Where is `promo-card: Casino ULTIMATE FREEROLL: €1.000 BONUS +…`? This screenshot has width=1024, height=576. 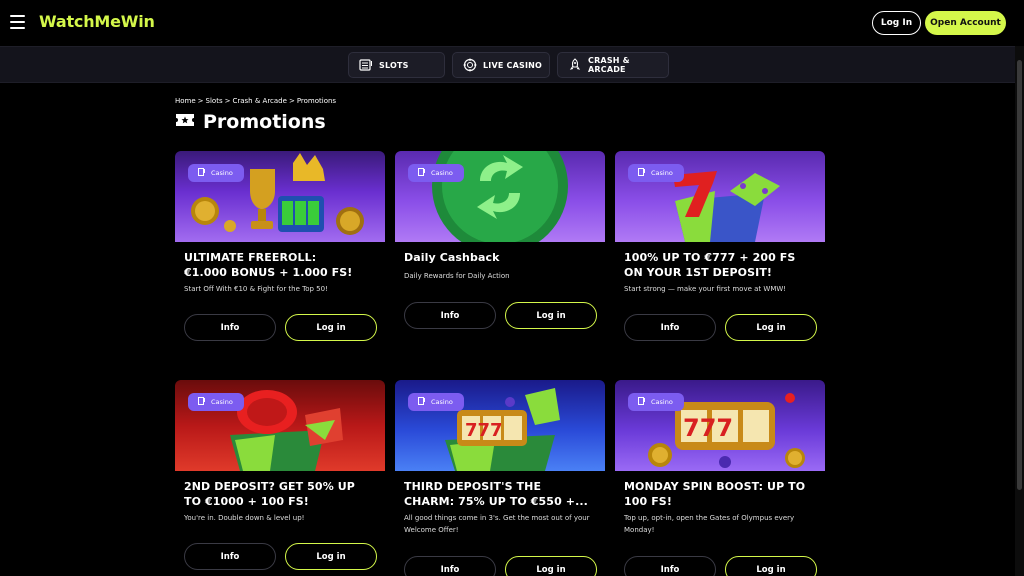
promo-card: Casino ULTIMATE FREEROLL: €1.000 BONUS +… is located at coordinates (280, 251).